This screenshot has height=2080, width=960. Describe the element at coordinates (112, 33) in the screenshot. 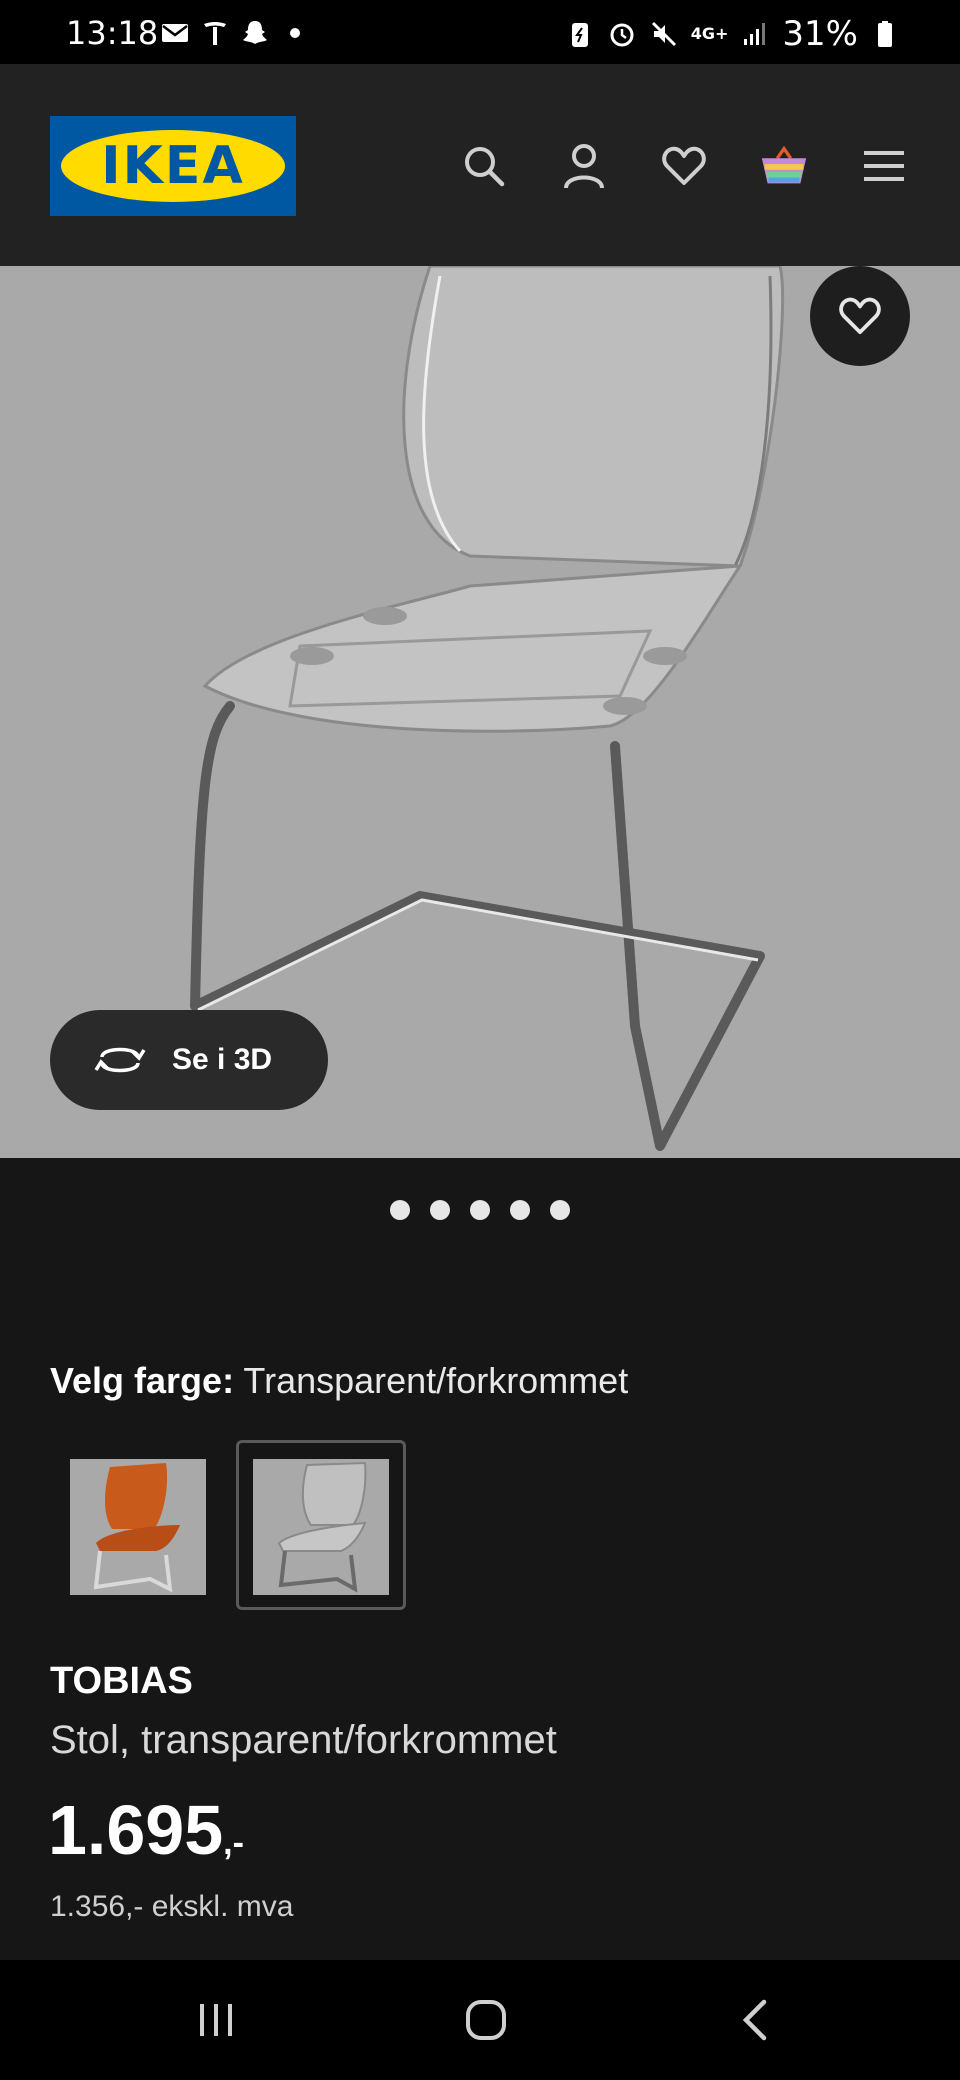

I see `status-time: 13:18` at that location.